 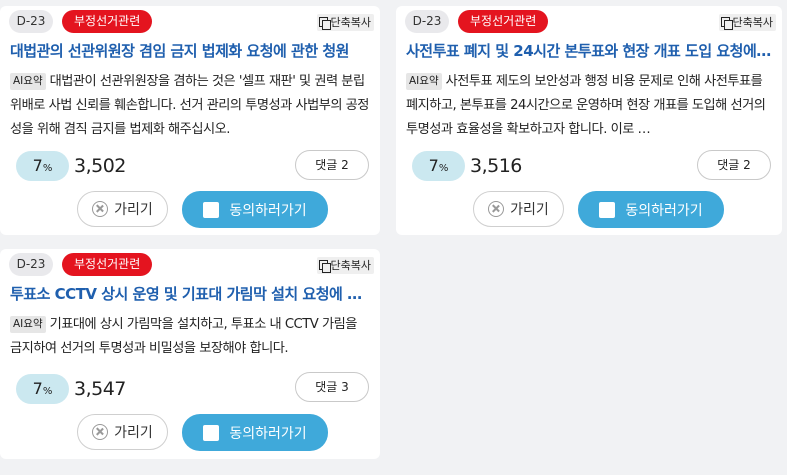 I want to click on petition-title: 대법관의 선관위원장 겸임 금지 법제화 요청에 관한 청원, so click(x=190, y=50).